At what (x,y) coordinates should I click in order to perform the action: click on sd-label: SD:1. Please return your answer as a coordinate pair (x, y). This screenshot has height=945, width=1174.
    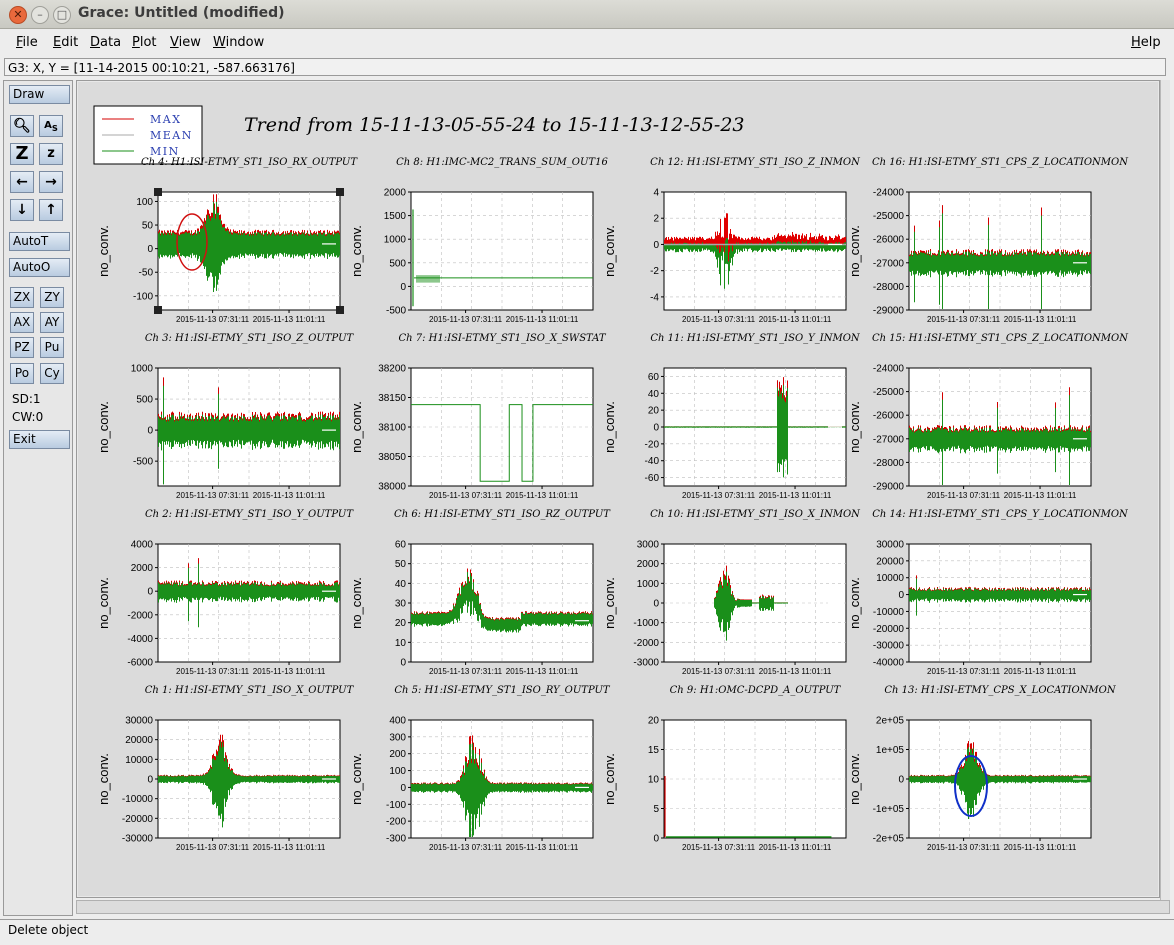
    Looking at the image, I should click on (26, 399).